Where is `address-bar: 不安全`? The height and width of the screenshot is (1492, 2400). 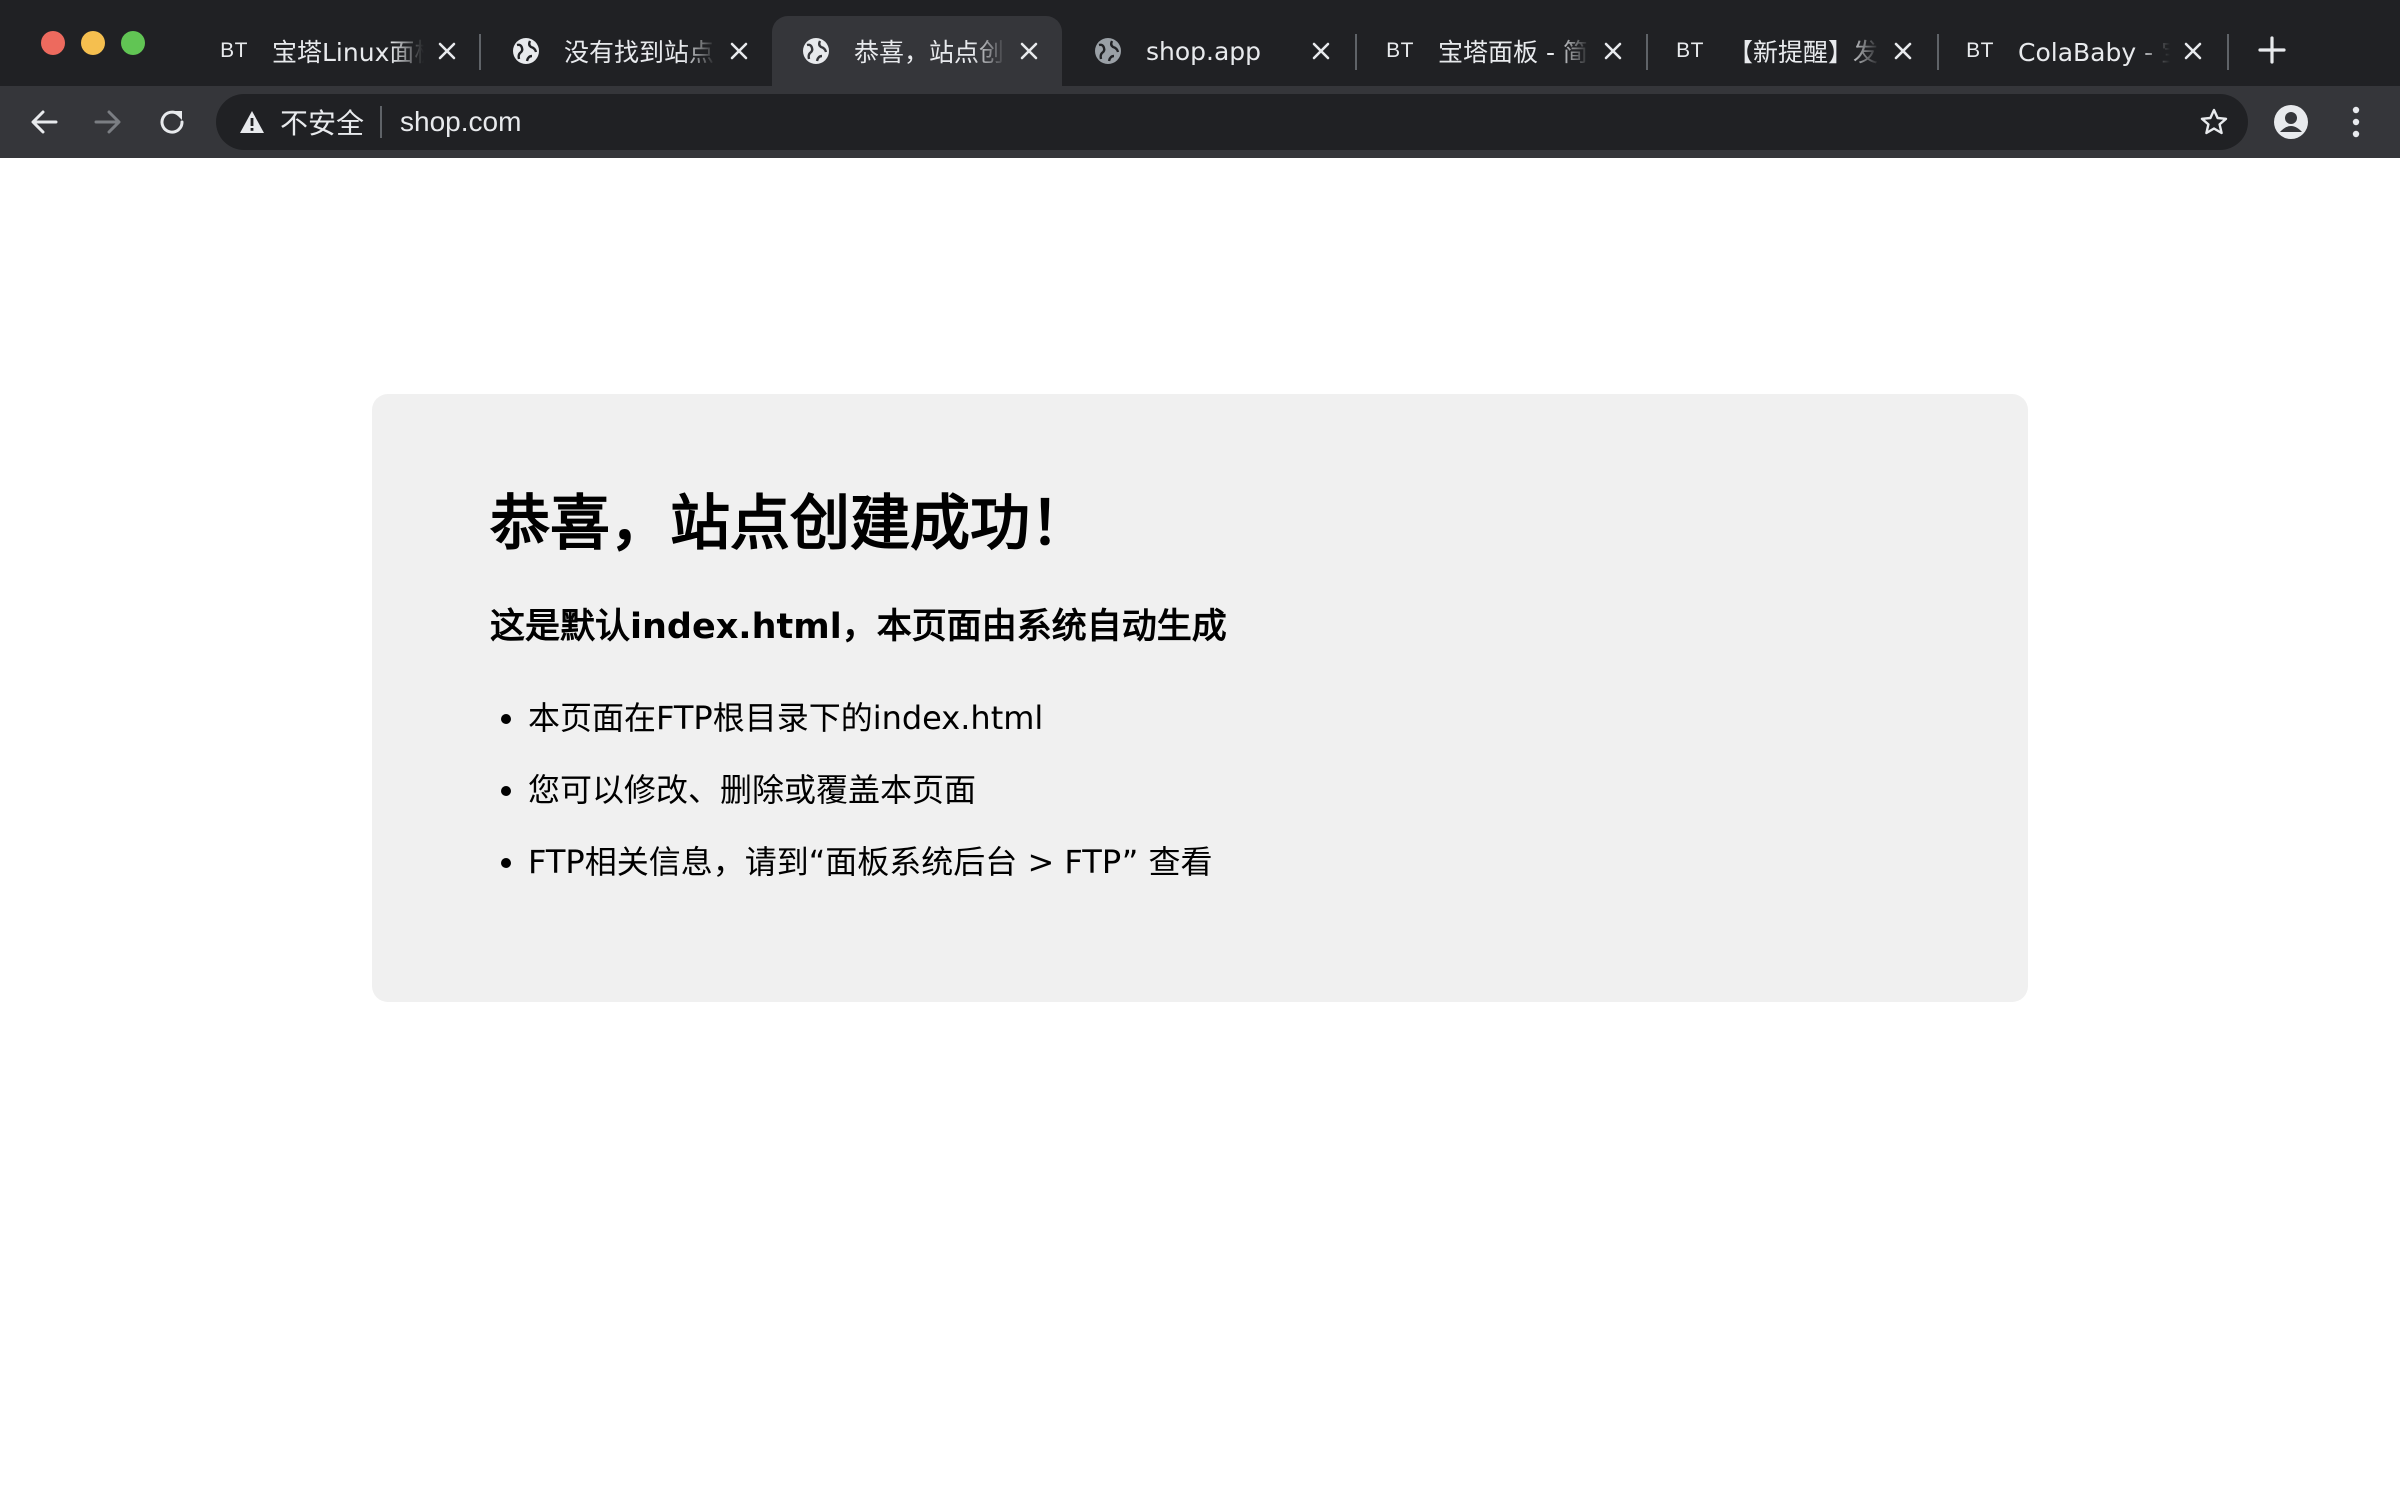 address-bar: 不安全 is located at coordinates (1232, 122).